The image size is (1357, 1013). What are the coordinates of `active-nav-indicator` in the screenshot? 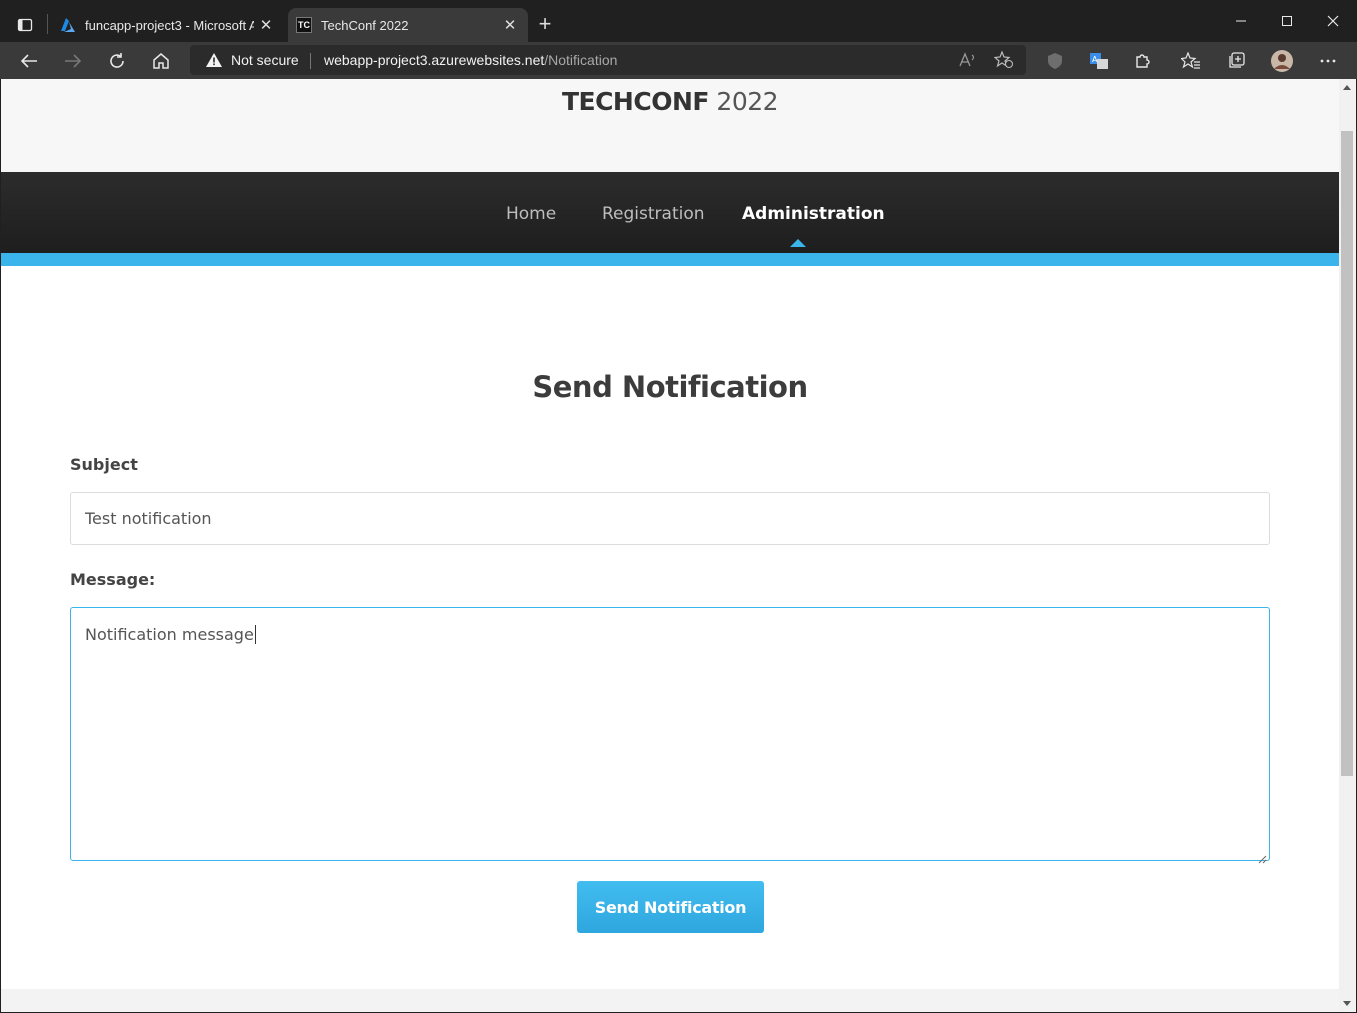 It's located at (798, 243).